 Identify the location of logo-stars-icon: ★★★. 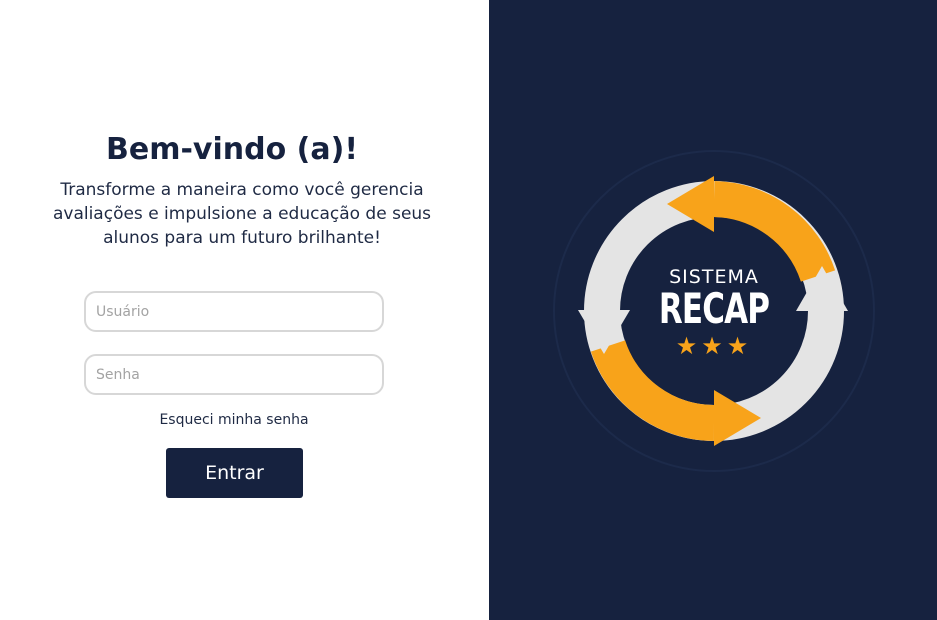
(714, 346).